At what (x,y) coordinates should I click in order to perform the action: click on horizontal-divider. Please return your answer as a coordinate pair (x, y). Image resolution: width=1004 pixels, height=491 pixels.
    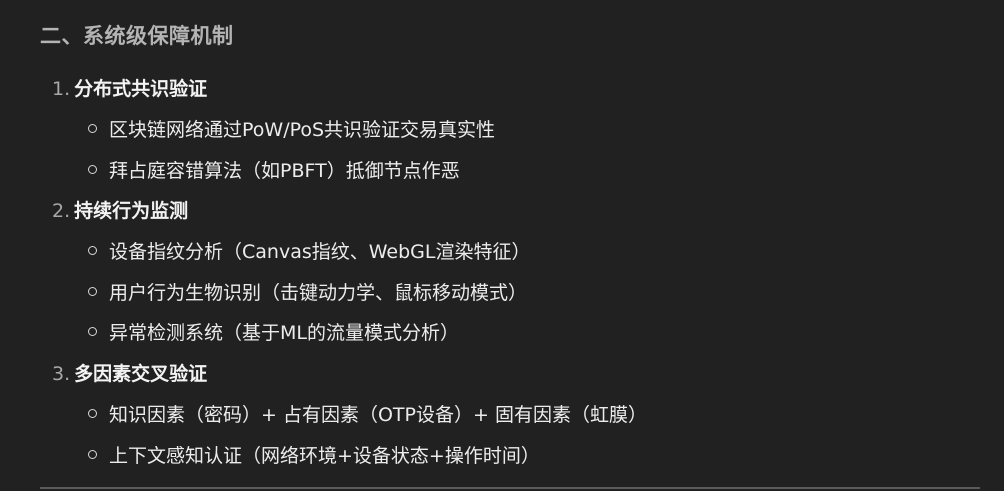
    Looking at the image, I should click on (510, 488).